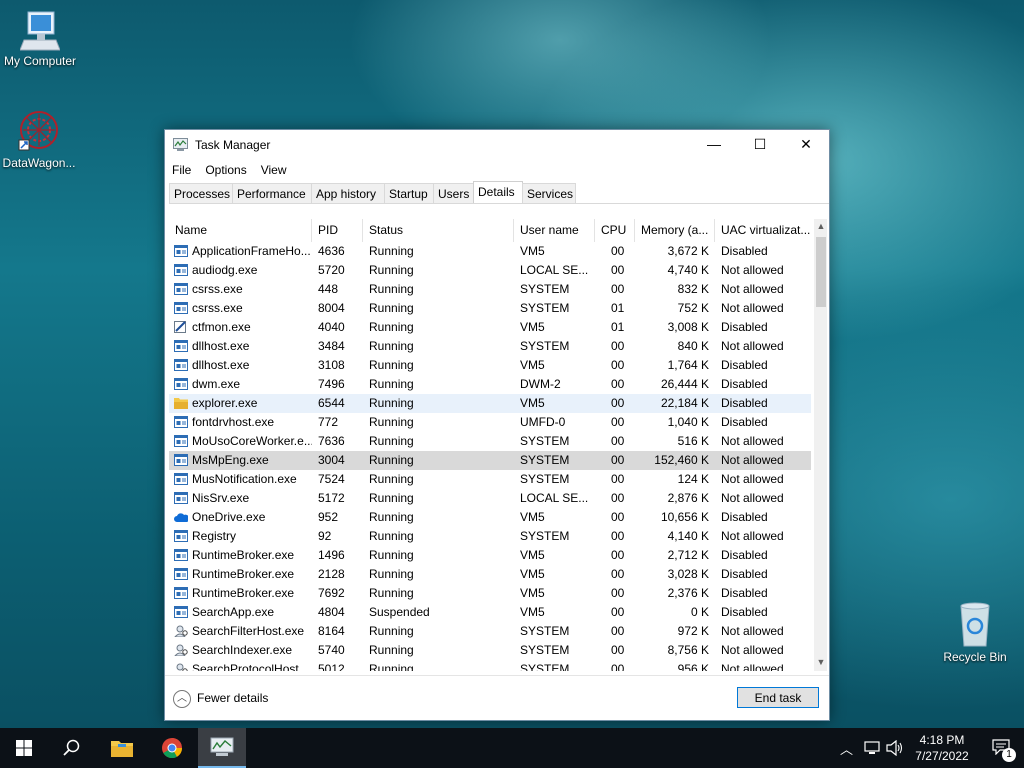 The image size is (1024, 768). I want to click on column-header-name: Name, so click(240, 230).